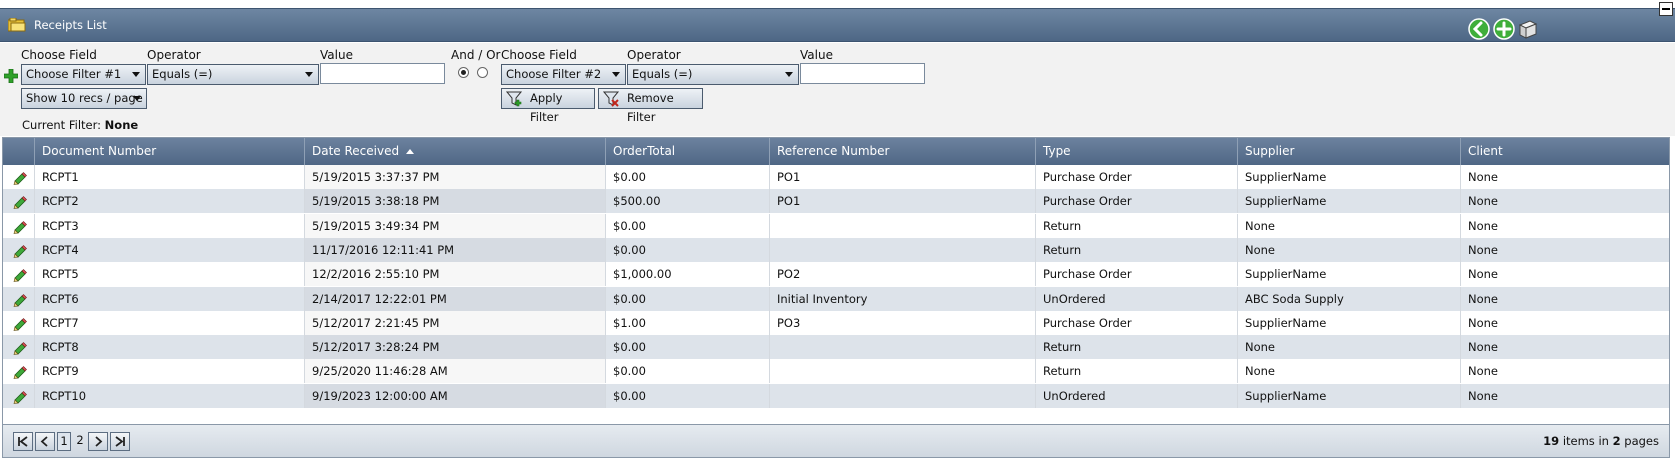 This screenshot has height=465, width=1675. What do you see at coordinates (454, 249) in the screenshot?
I see `date-received-cell: 11/17/2016 12:11:41 PM` at bounding box center [454, 249].